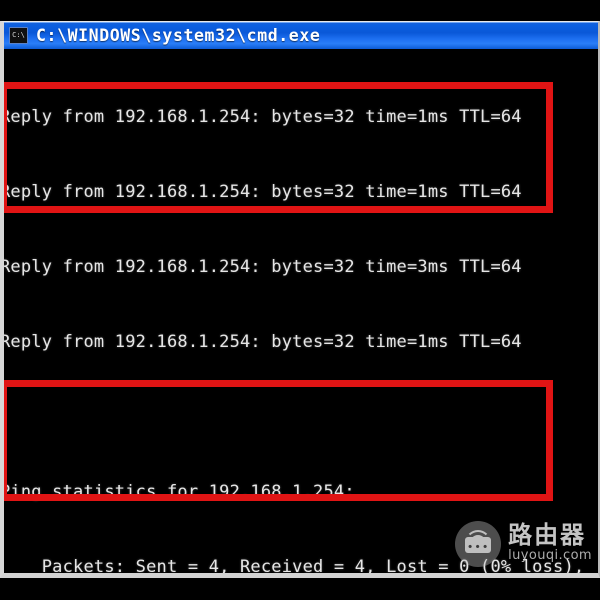  I want to click on cmd-prompt-icon: C:\, so click(18, 35).